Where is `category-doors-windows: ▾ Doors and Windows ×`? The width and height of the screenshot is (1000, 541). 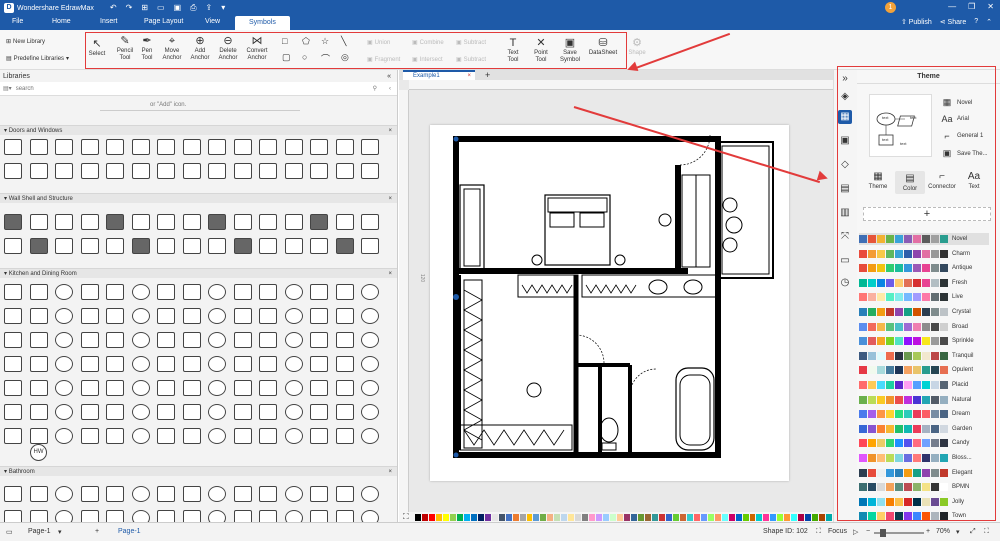 category-doors-windows: ▾ Doors and Windows × is located at coordinates (198, 130).